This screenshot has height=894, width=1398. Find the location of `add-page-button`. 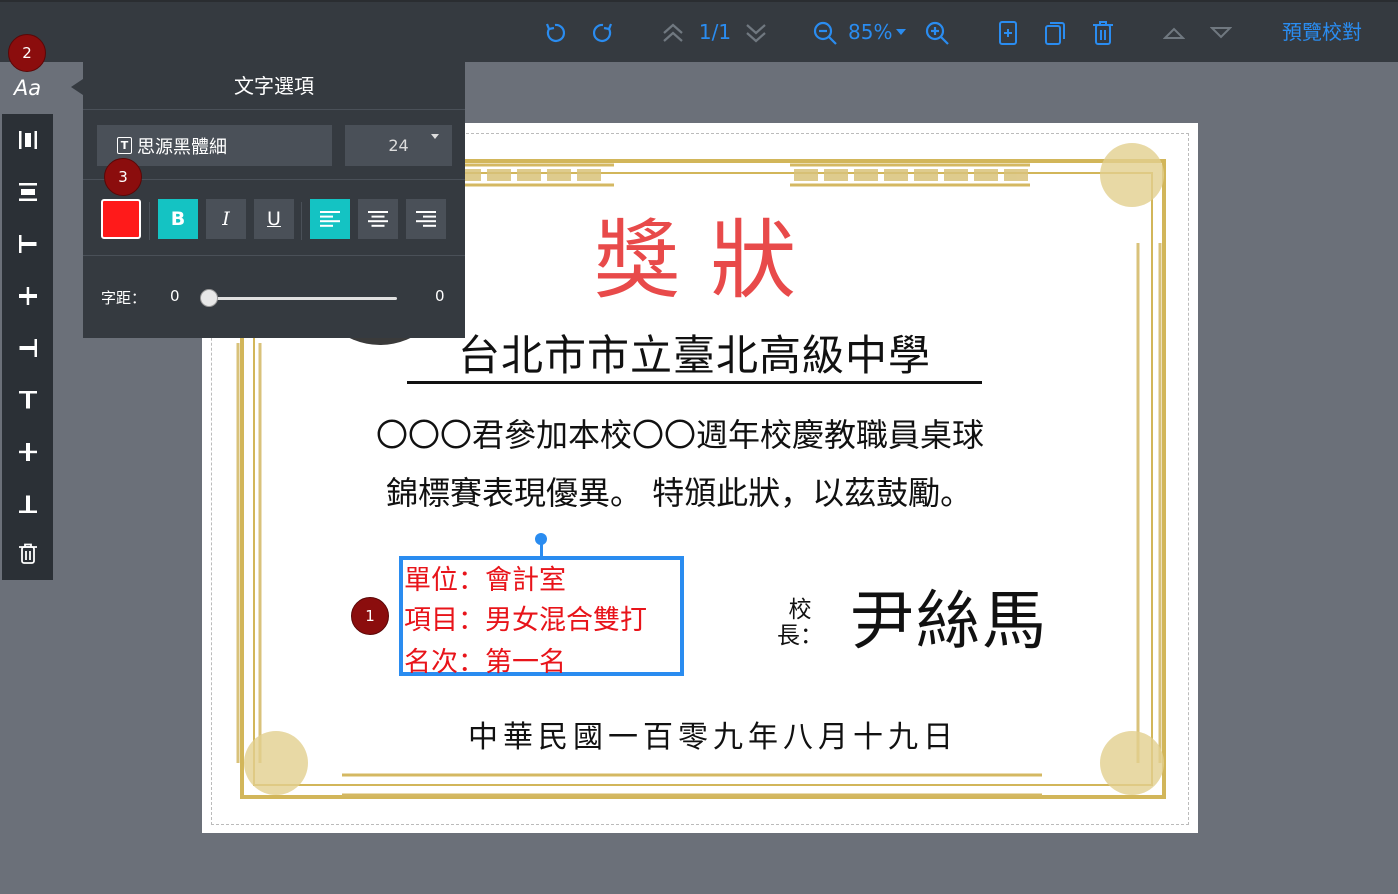

add-page-button is located at coordinates (1008, 33).